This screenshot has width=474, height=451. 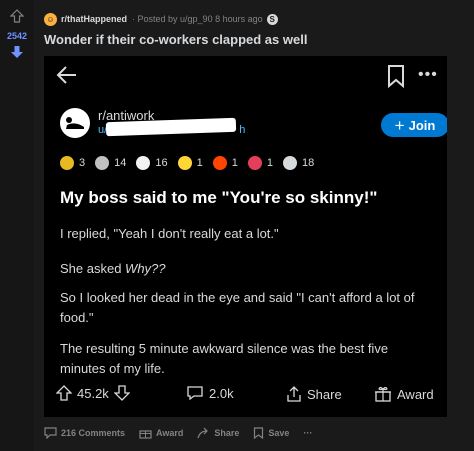 What do you see at coordinates (307, 433) in the screenshot?
I see `more-options-button: ···` at bounding box center [307, 433].